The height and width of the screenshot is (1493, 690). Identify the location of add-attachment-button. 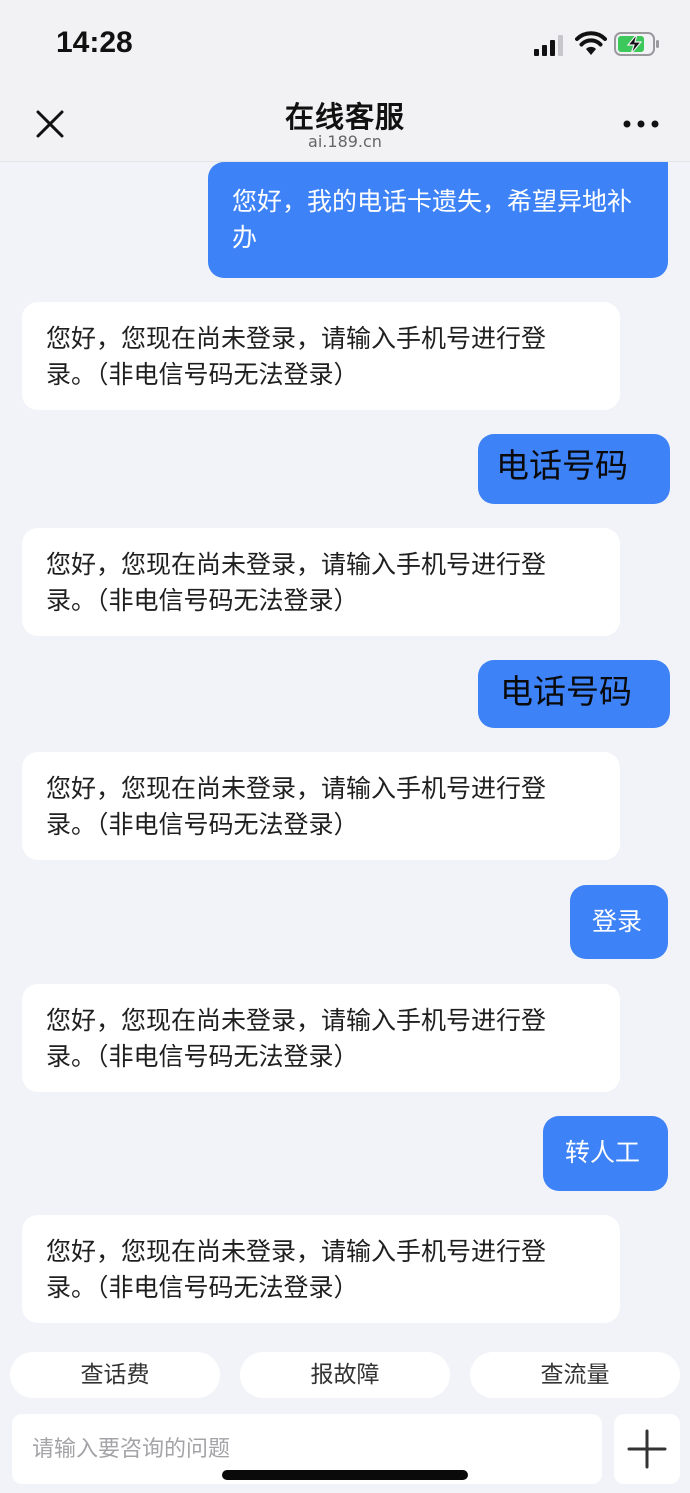
(647, 1449).